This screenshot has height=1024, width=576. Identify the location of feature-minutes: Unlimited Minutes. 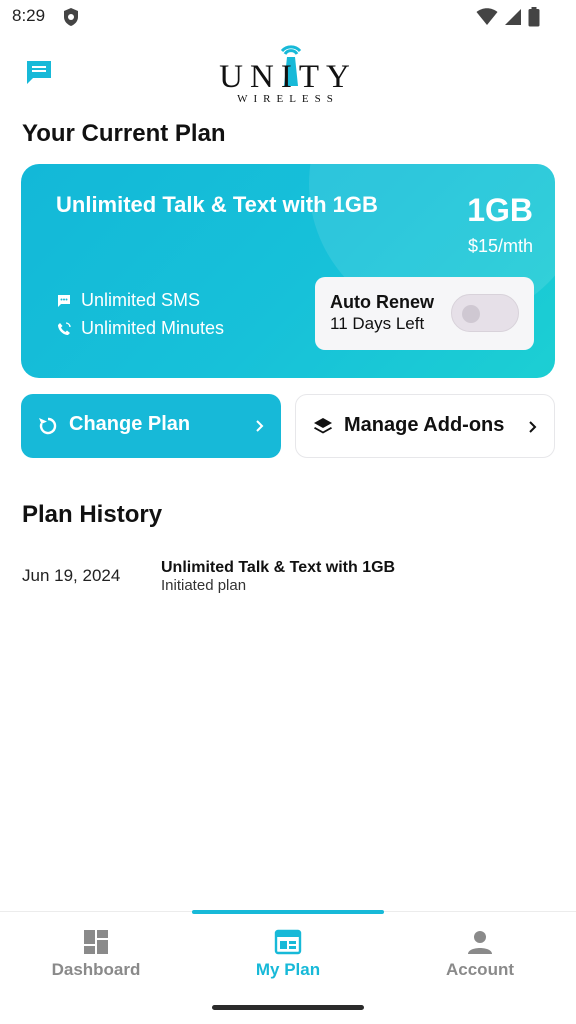
(140, 328).